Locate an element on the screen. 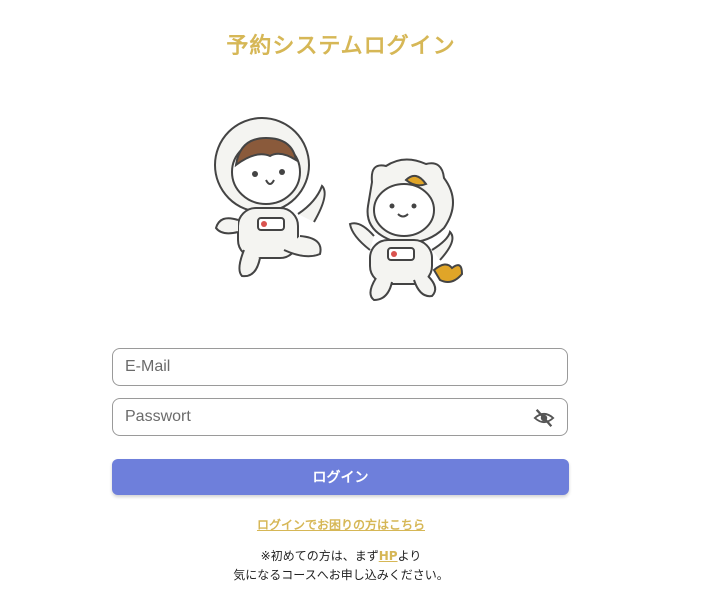 Image resolution: width=704 pixels, height=600 pixels. note-line-1: ※初めての方は、まずHPより is located at coordinates (341, 556).